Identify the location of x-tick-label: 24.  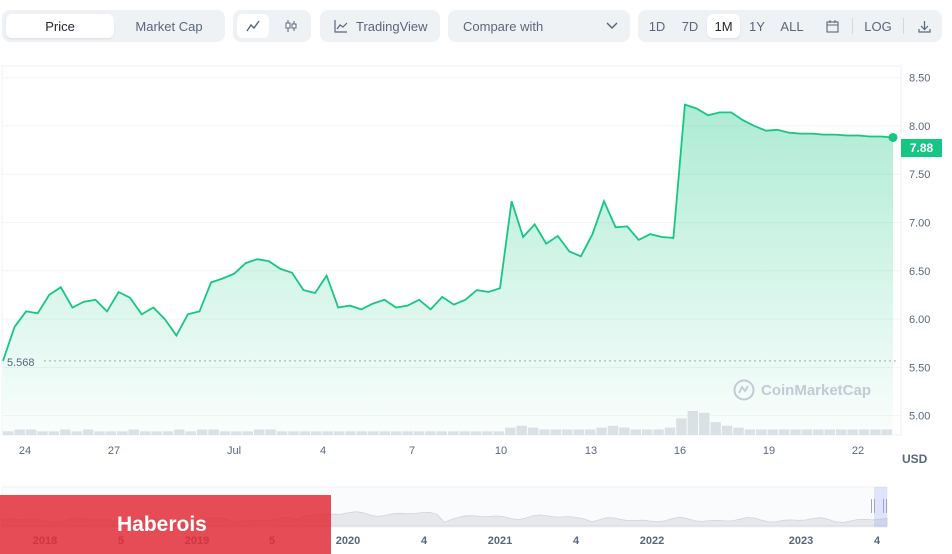
(25, 451).